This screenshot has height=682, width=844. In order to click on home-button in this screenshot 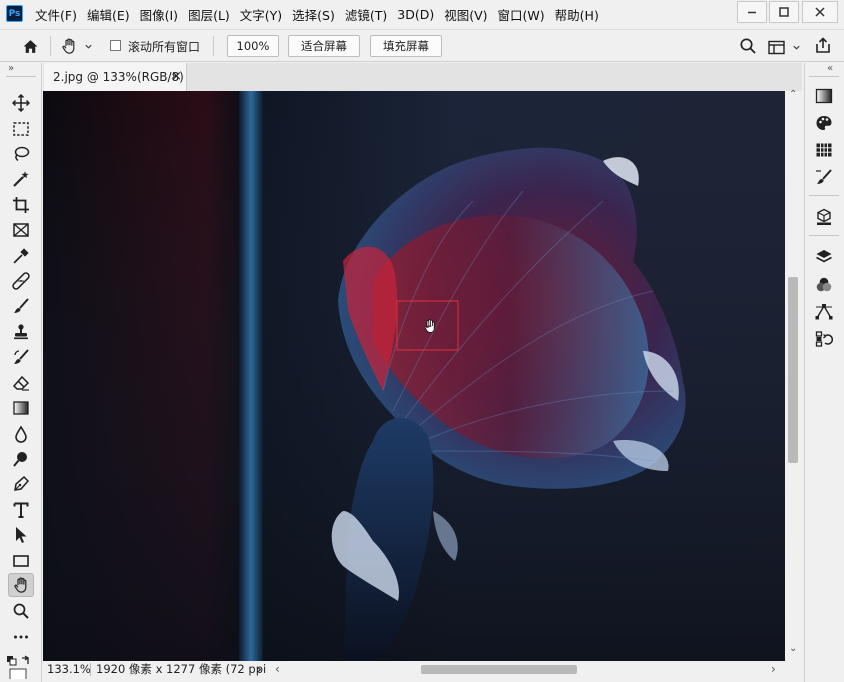, I will do `click(30, 46)`.